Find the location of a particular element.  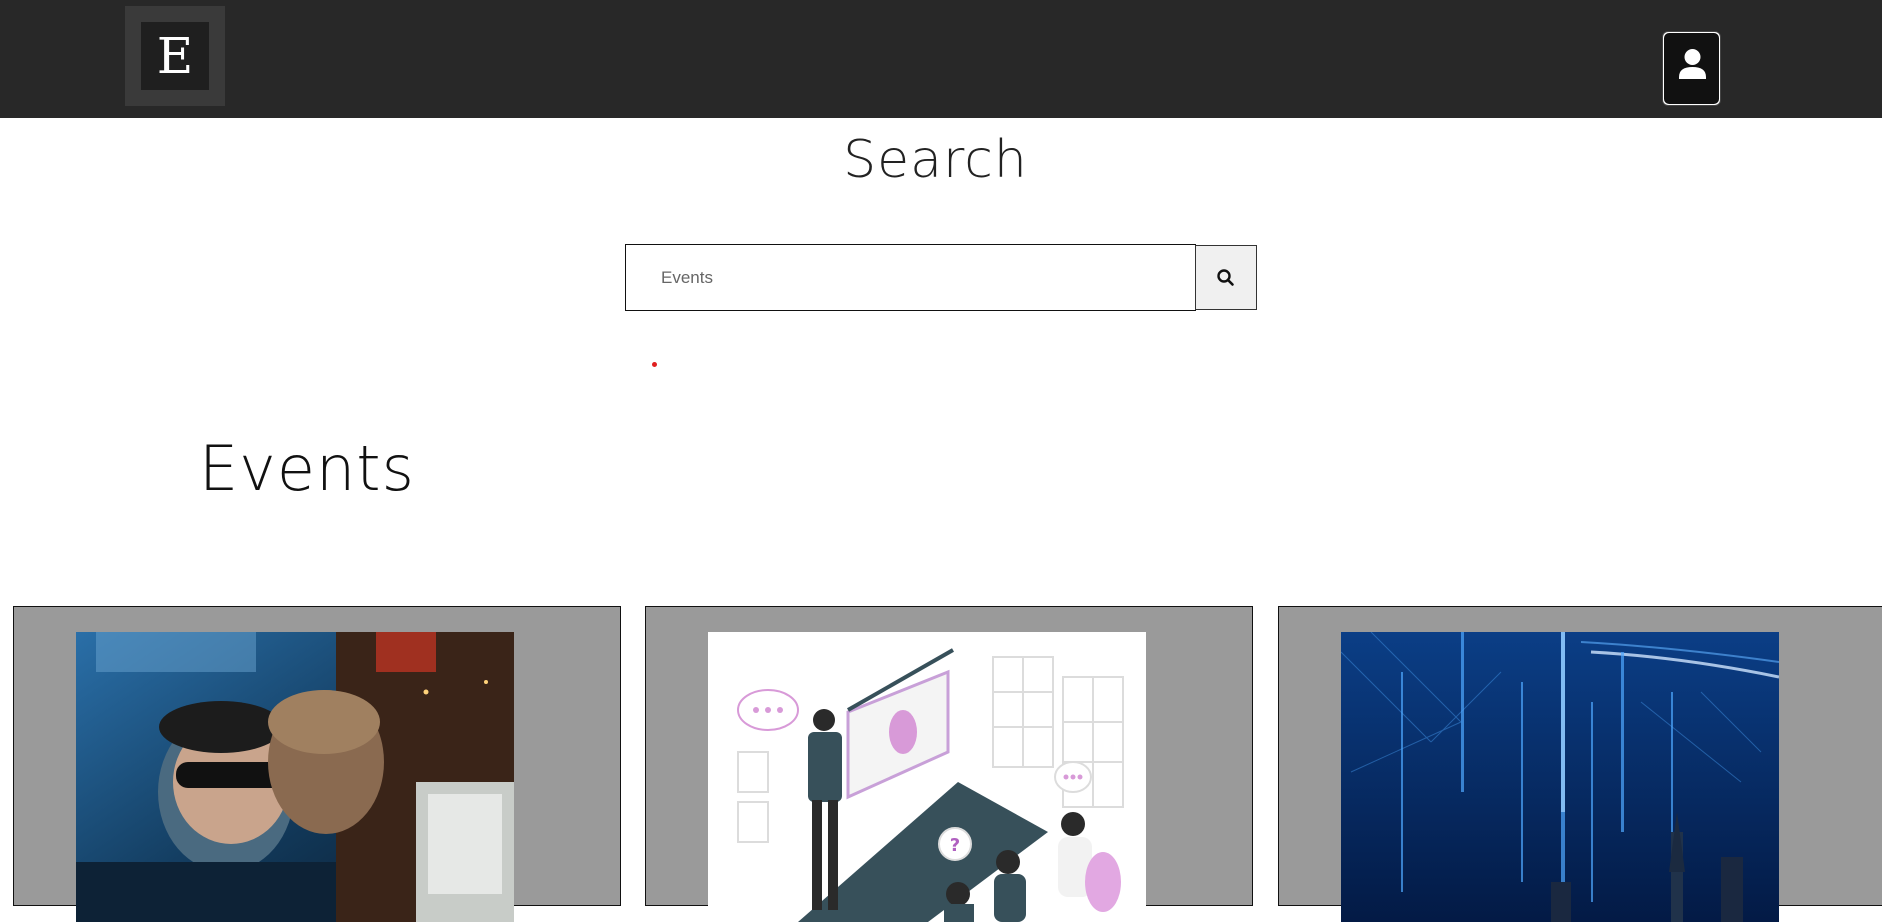

account-button is located at coordinates (1691, 68).